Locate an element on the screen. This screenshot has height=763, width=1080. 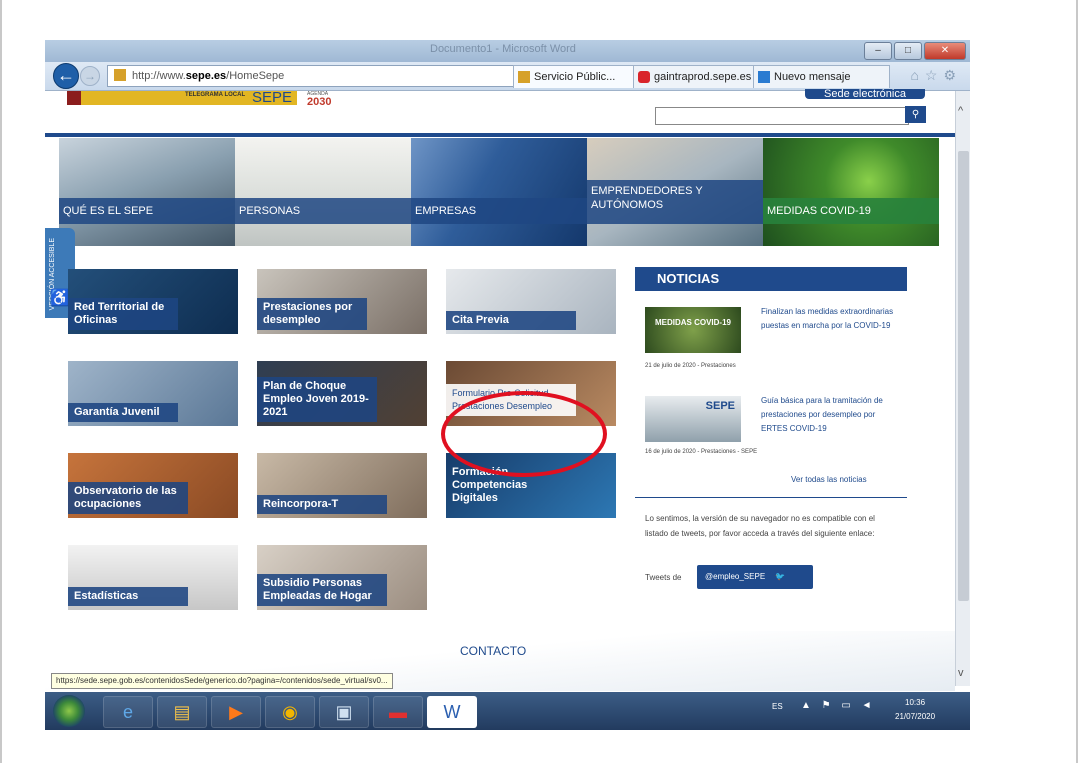
search-icon: ⚲ is located at coordinates (915, 114).